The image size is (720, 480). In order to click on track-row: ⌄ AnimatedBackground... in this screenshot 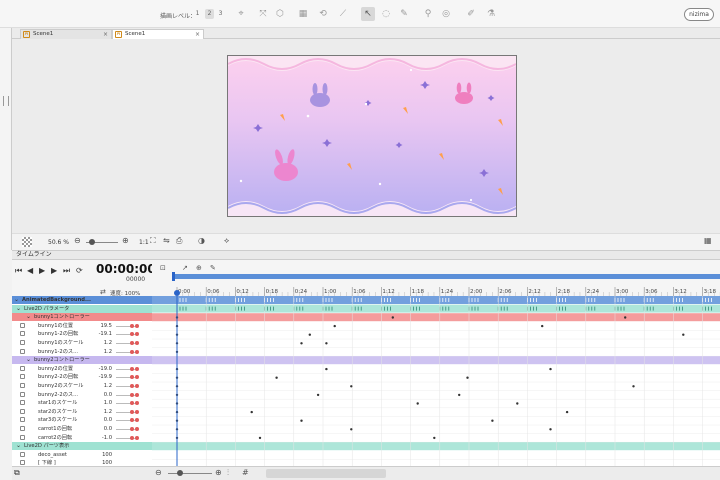, I will do `click(82, 300)`.